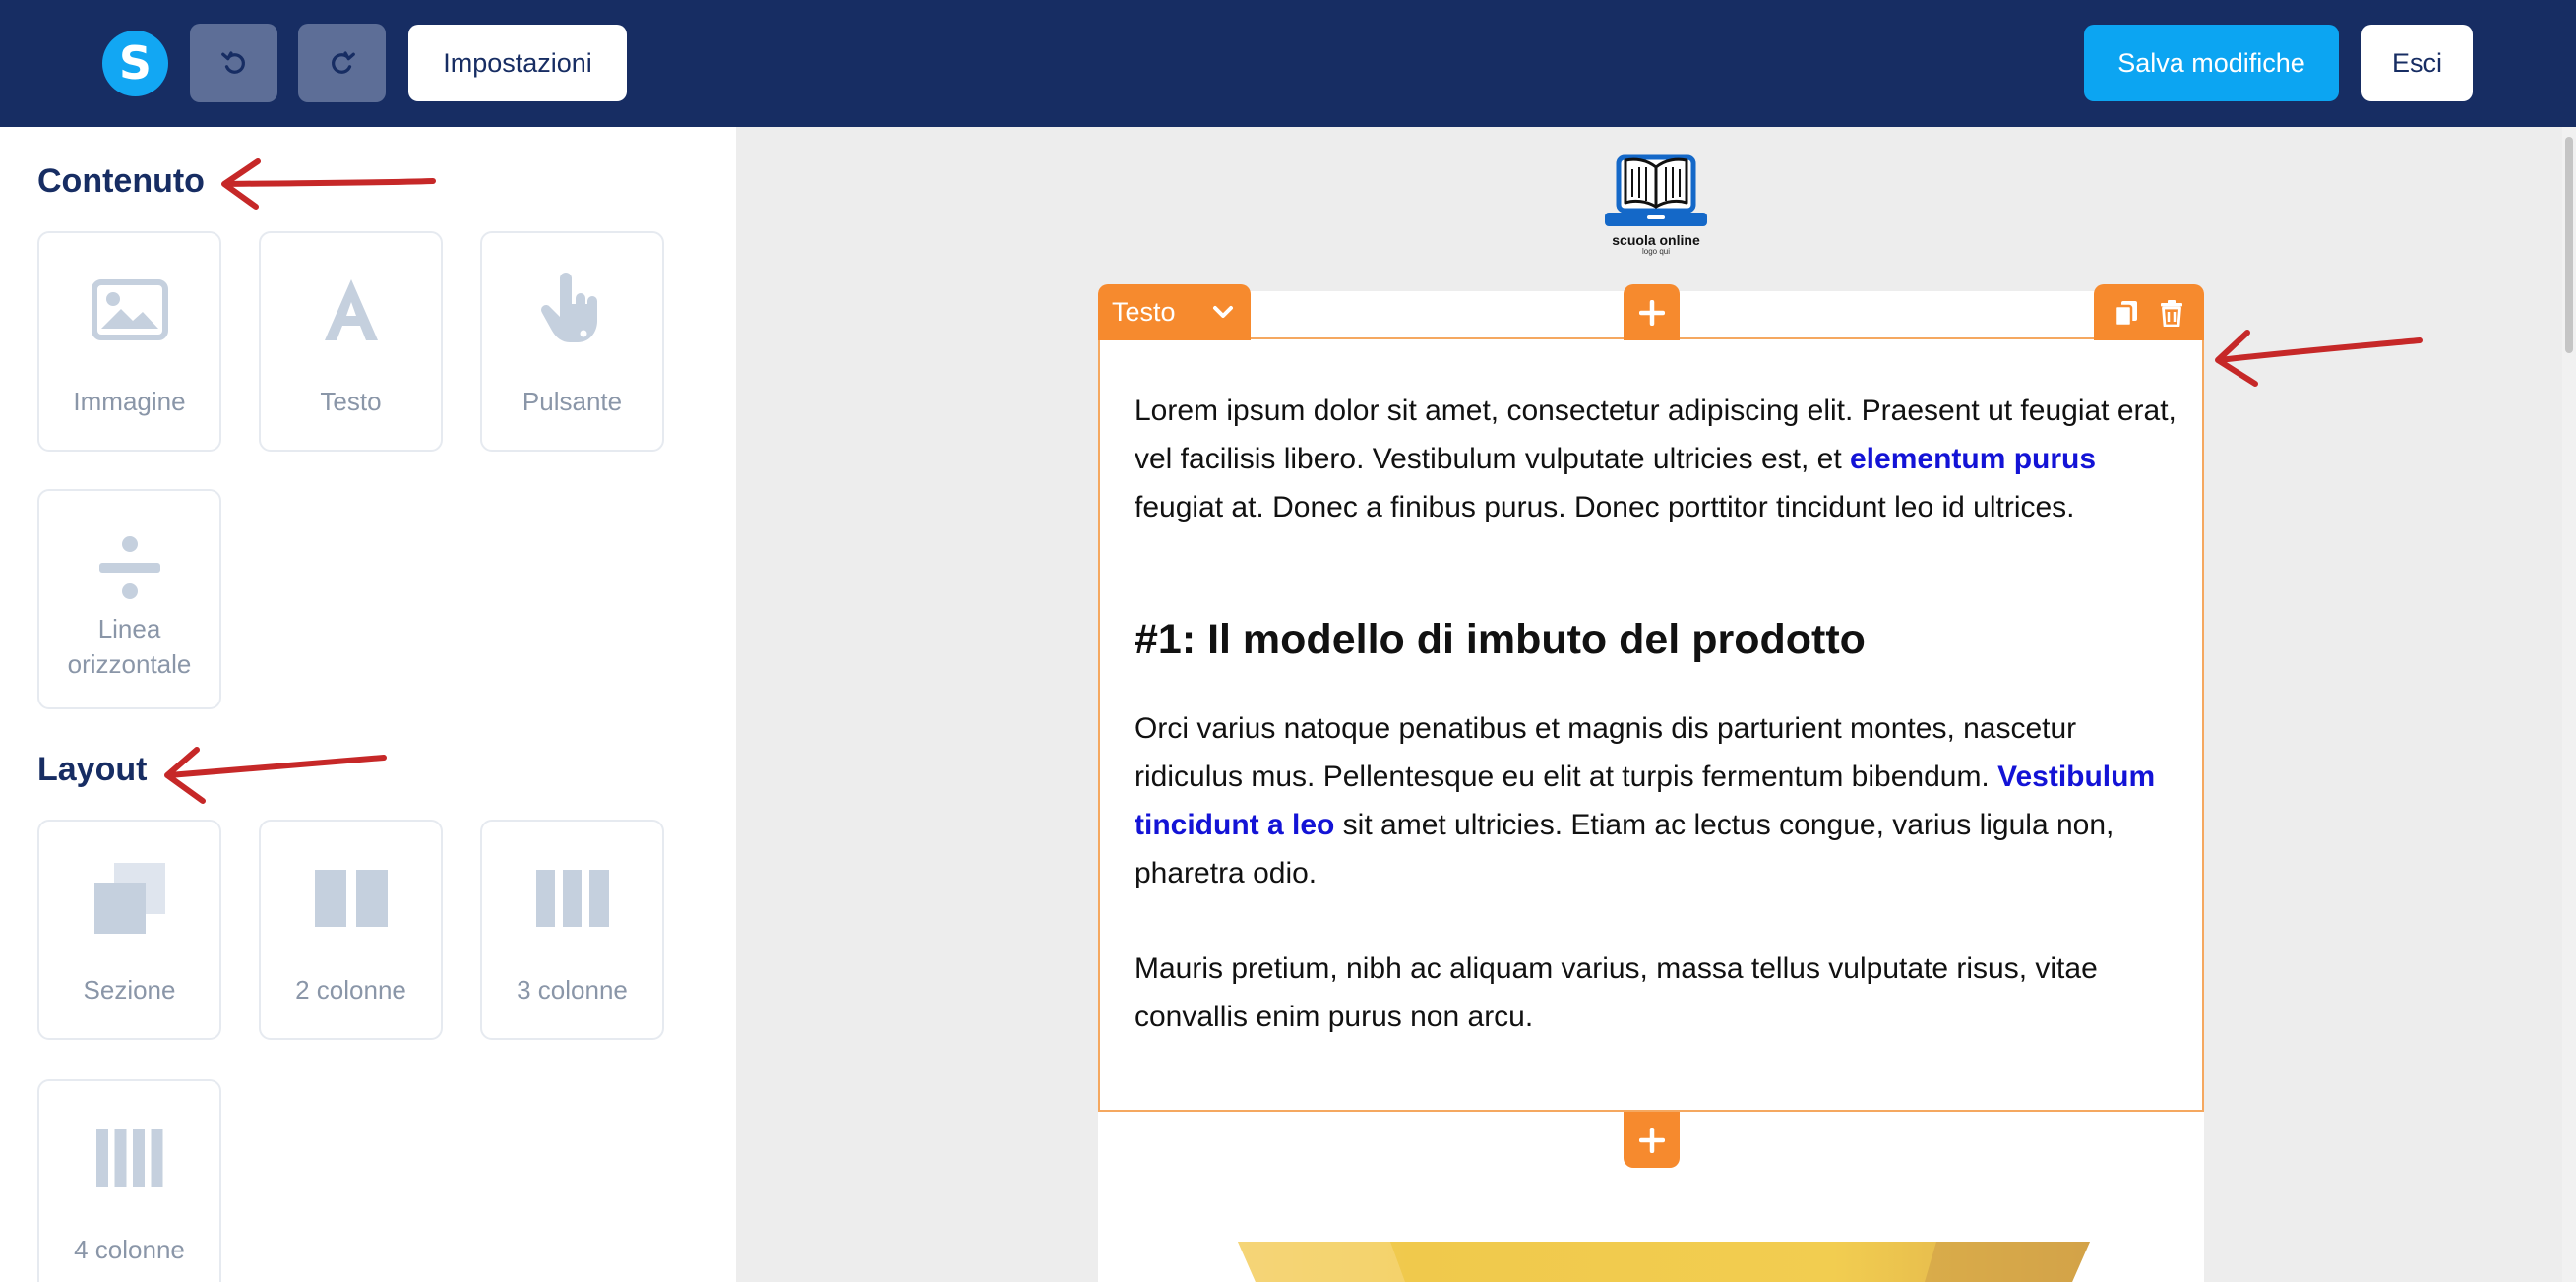  I want to click on settings-button: Impostazioni, so click(517, 63).